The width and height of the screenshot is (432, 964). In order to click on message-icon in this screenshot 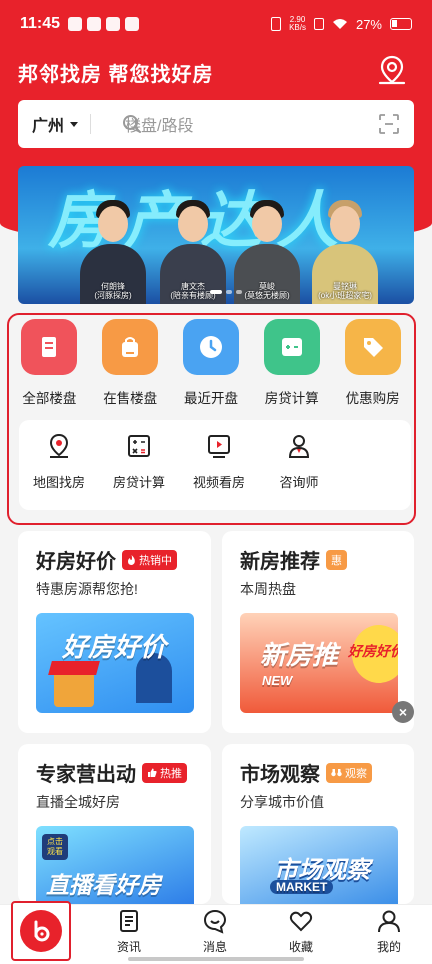, I will do `click(215, 921)`.